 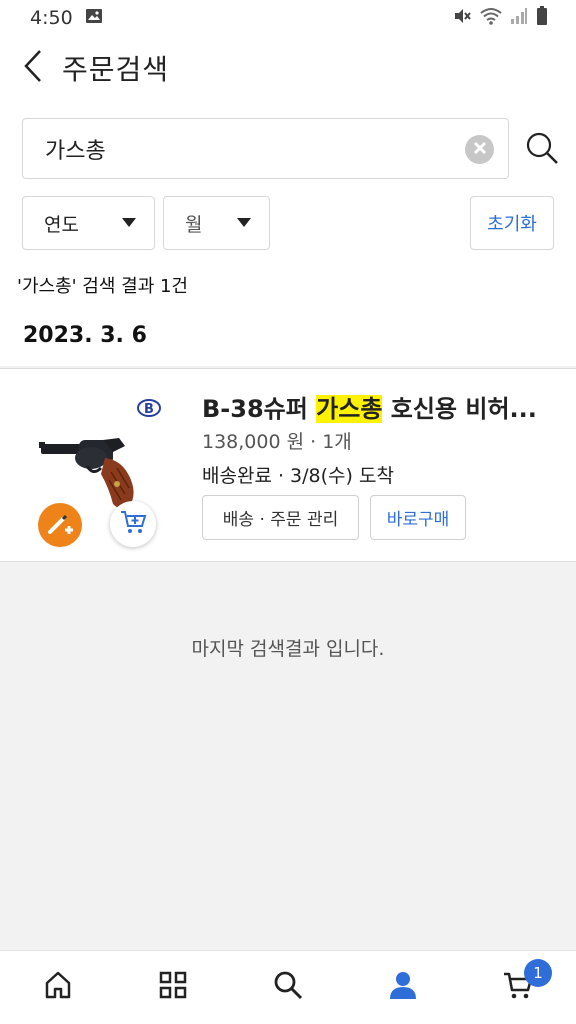 I want to click on clear-button, so click(x=479, y=149).